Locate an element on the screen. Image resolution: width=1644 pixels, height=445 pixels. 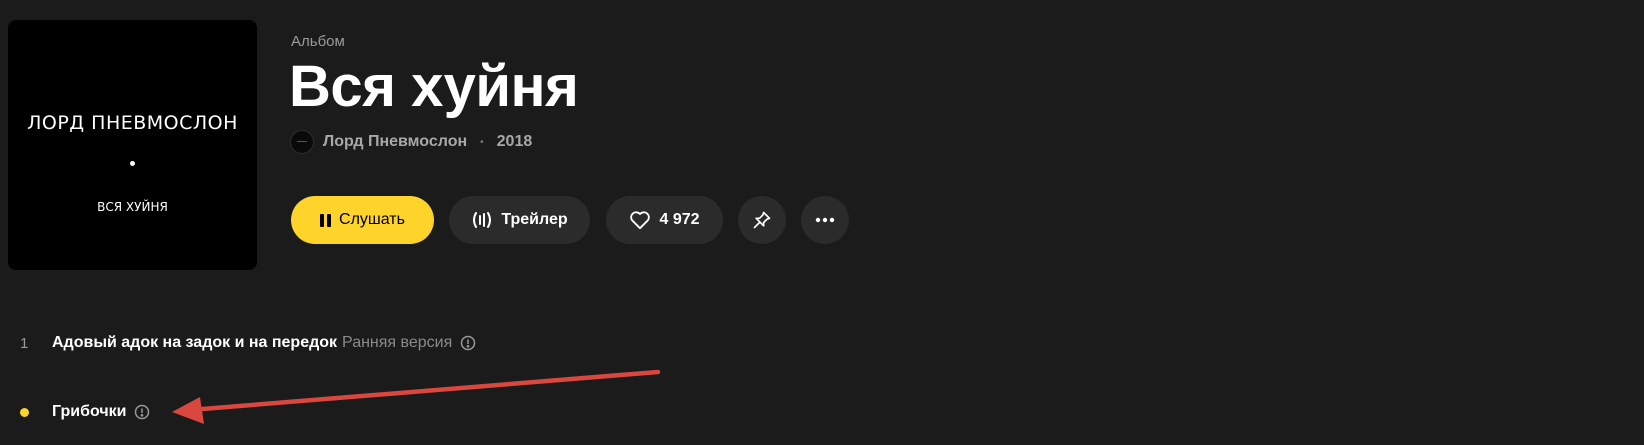
waveform-icon is located at coordinates (482, 220).